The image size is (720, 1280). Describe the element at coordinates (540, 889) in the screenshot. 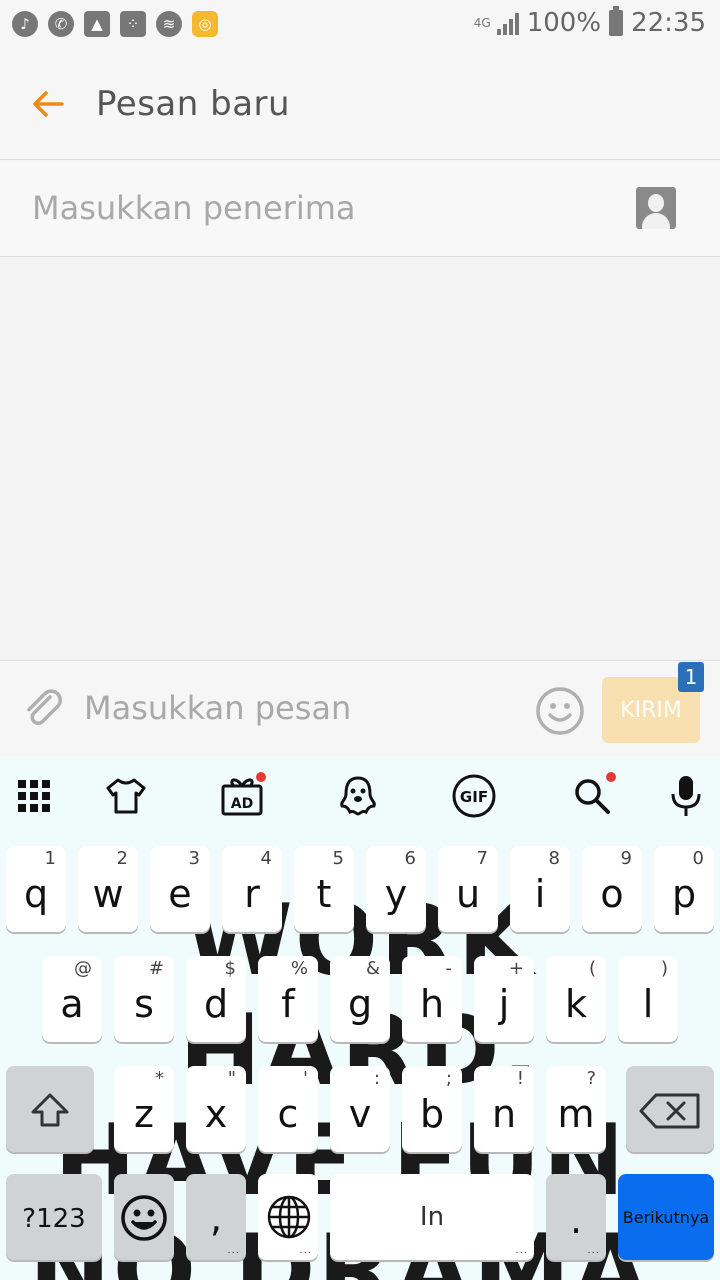

I see `key-i: 8i` at that location.